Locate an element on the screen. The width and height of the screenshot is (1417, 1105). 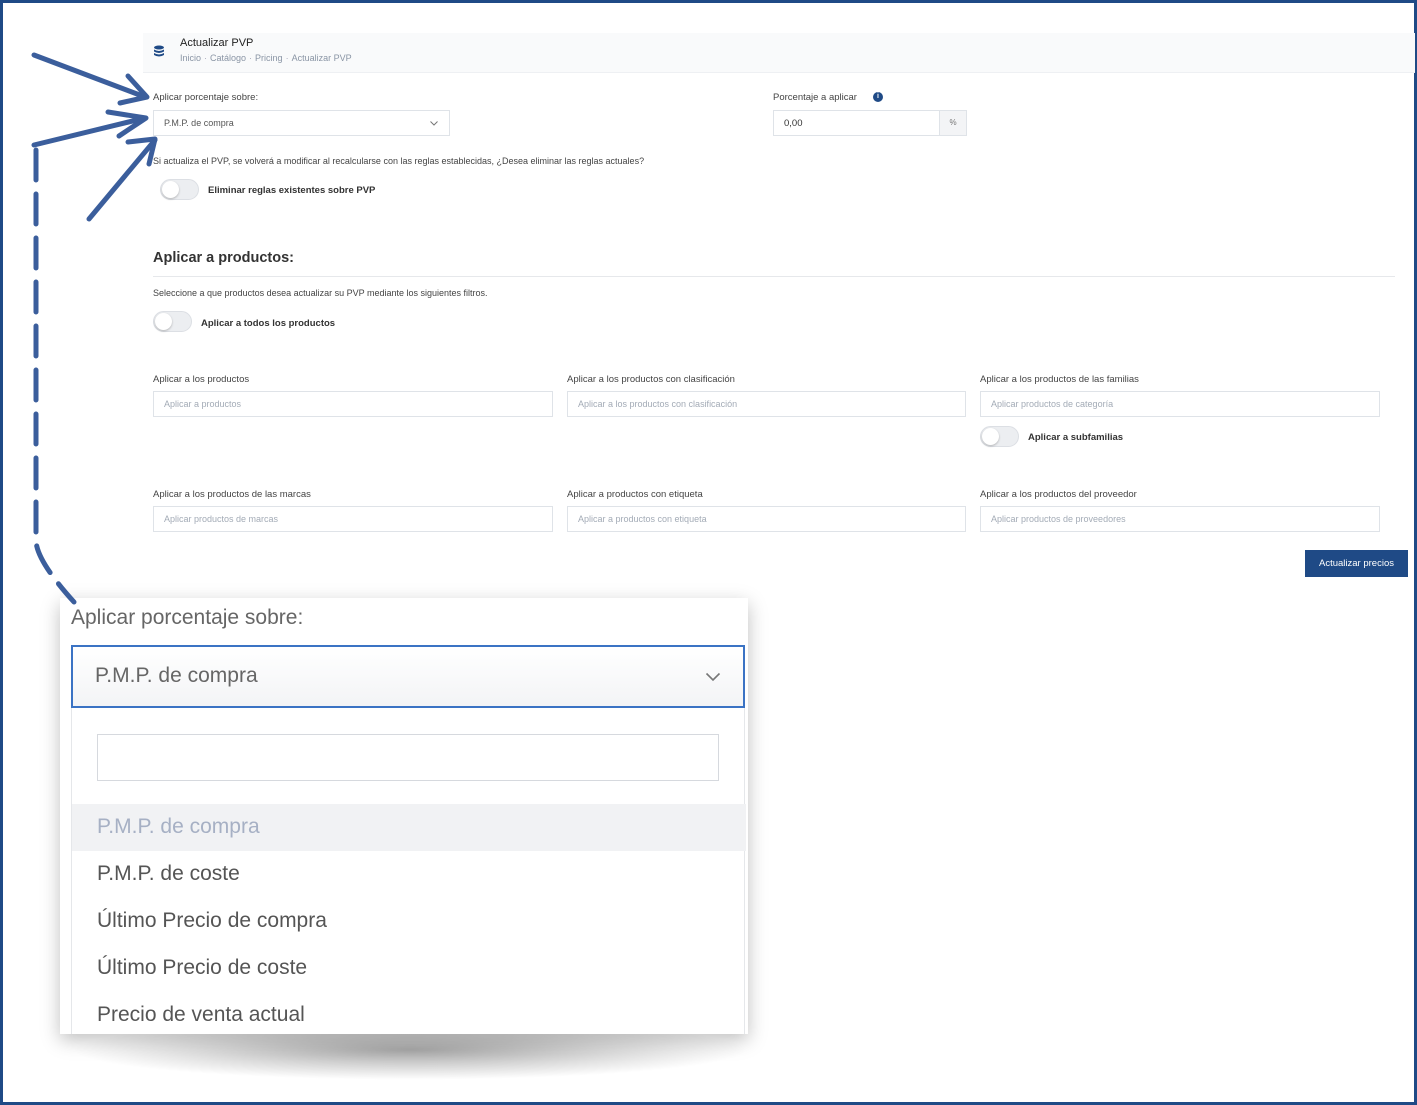
percentage-input: 0,00 is located at coordinates (856, 123).